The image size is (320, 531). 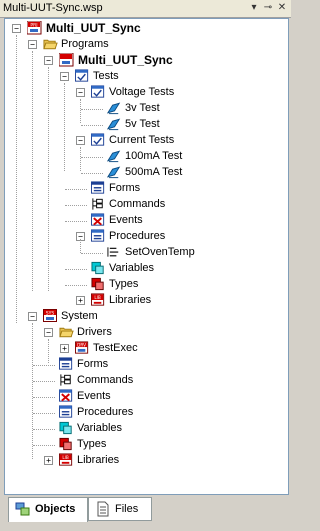 What do you see at coordinates (98, 460) in the screenshot?
I see `tree-item-label: Libraries` at bounding box center [98, 460].